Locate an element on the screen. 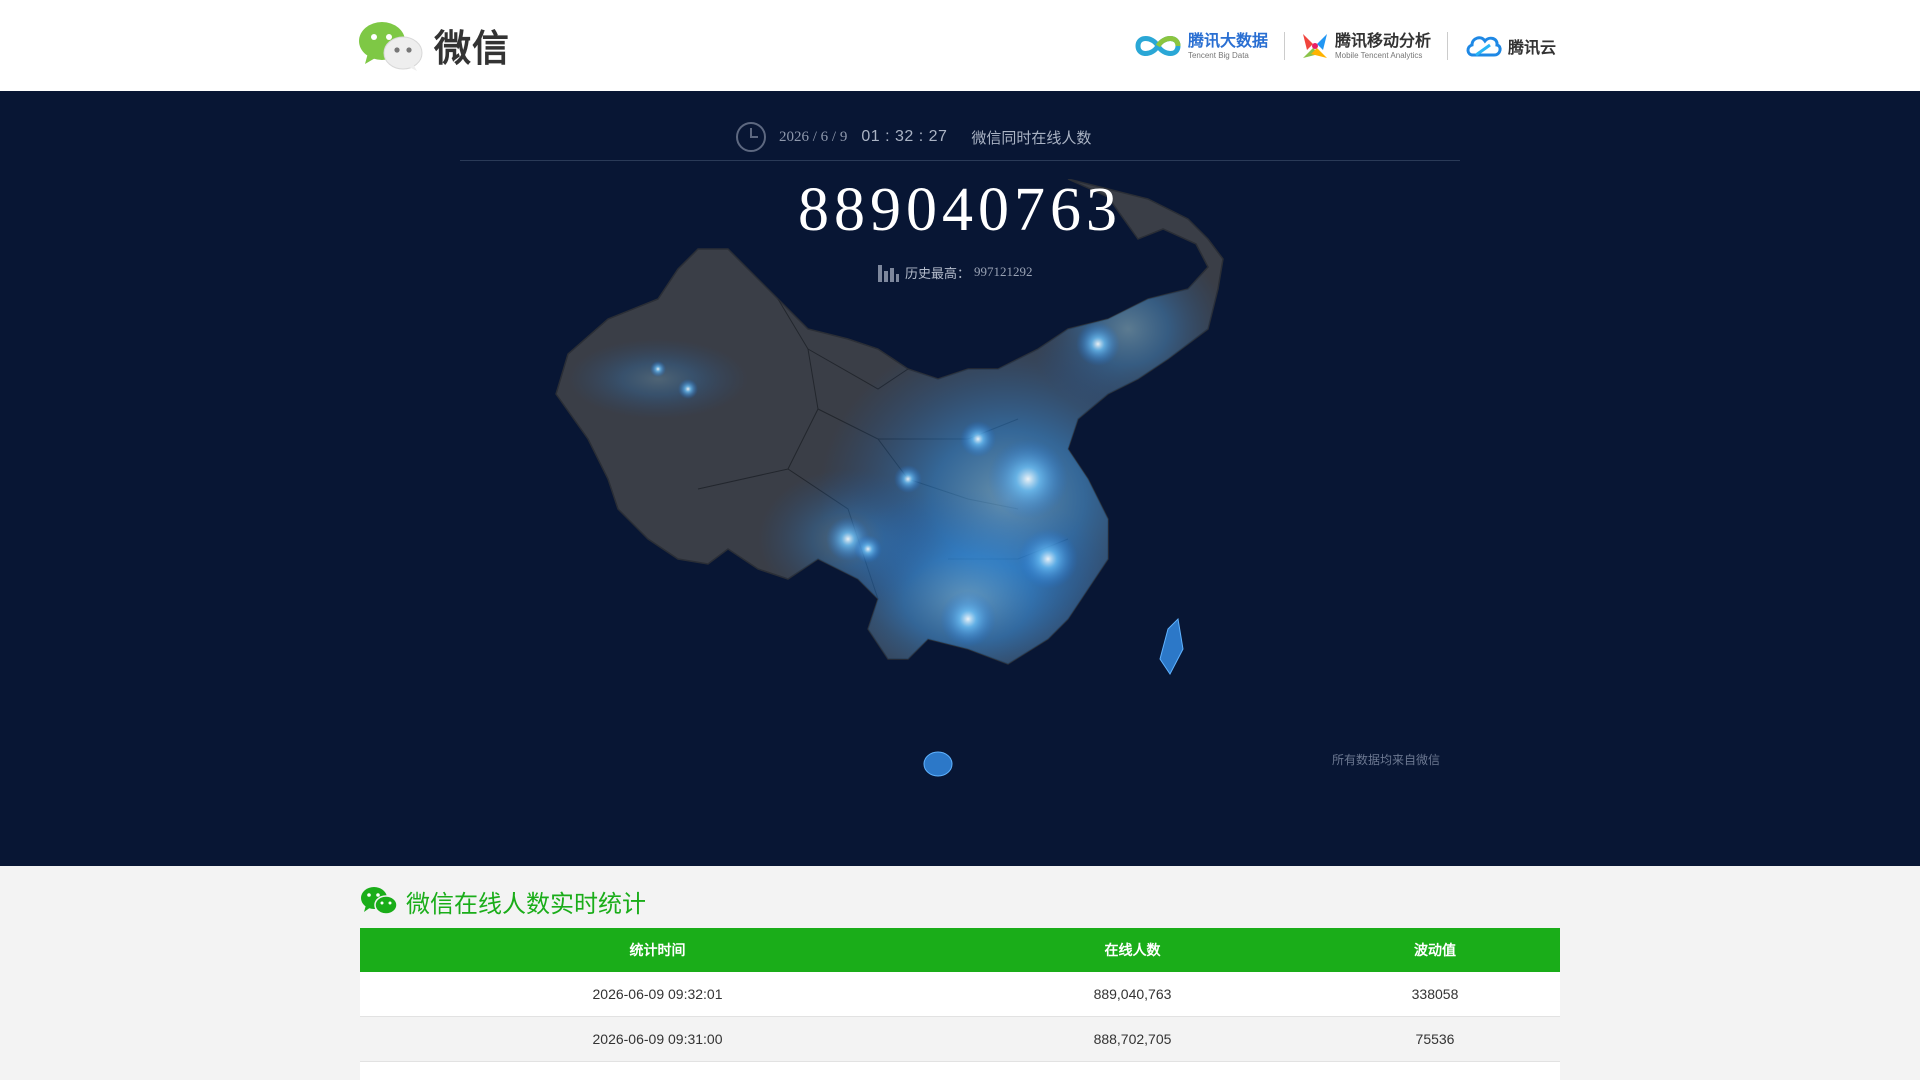 This screenshot has height=1080, width=1920. partner-mta: 腾讯移动分析 Mobile Tencent Analytics is located at coordinates (1366, 46).